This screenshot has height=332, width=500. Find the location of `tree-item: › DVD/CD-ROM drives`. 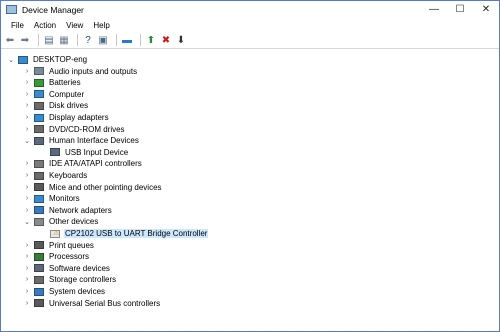

tree-item: › DVD/CD-ROM drives is located at coordinates (74, 129).